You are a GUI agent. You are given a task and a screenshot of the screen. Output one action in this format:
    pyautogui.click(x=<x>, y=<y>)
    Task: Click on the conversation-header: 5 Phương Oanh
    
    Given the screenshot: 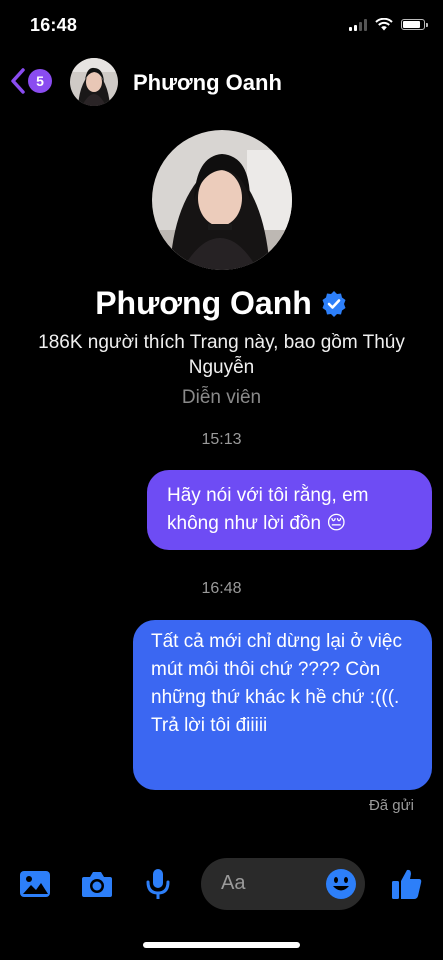 What is the action you would take?
    pyautogui.click(x=221, y=84)
    